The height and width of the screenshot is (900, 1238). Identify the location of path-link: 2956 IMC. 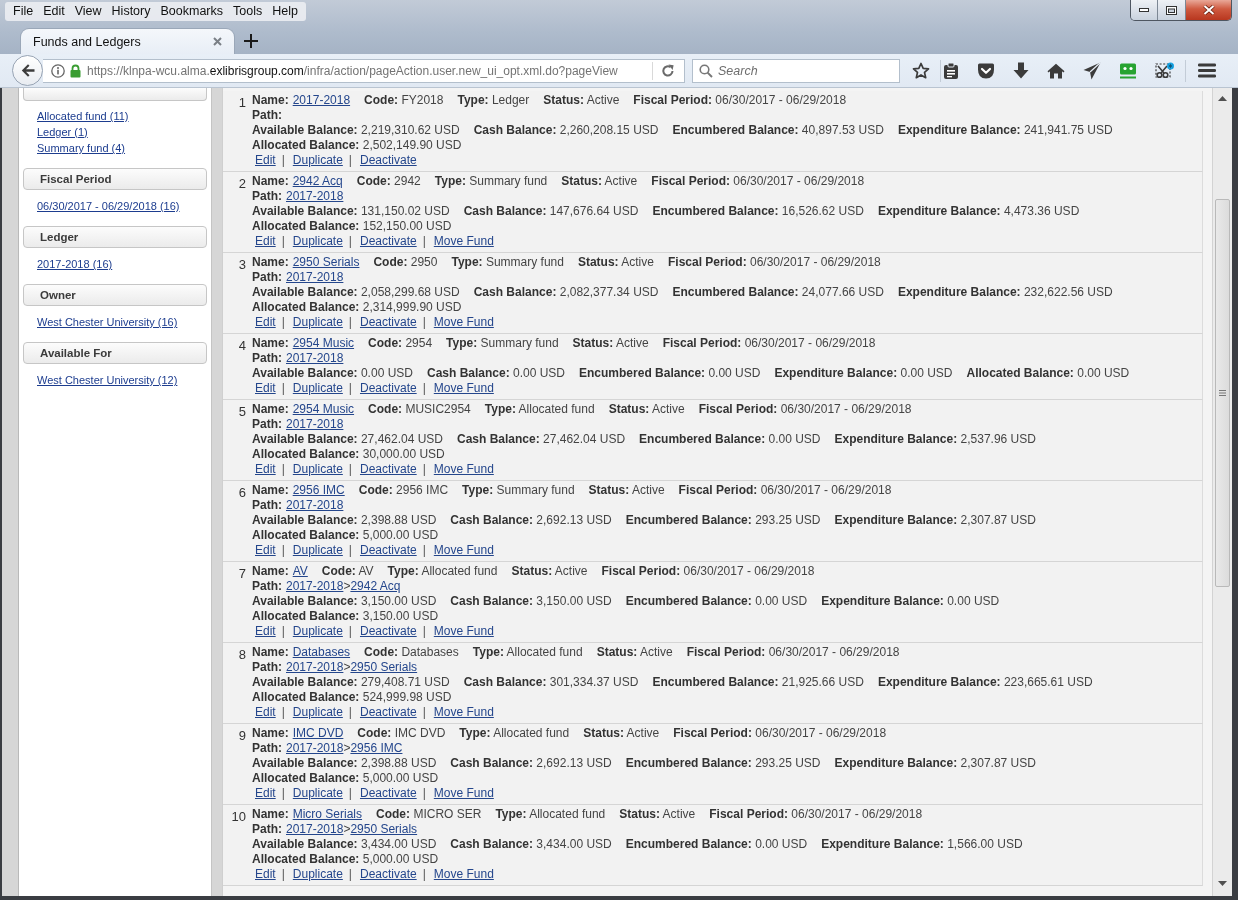
(376, 748).